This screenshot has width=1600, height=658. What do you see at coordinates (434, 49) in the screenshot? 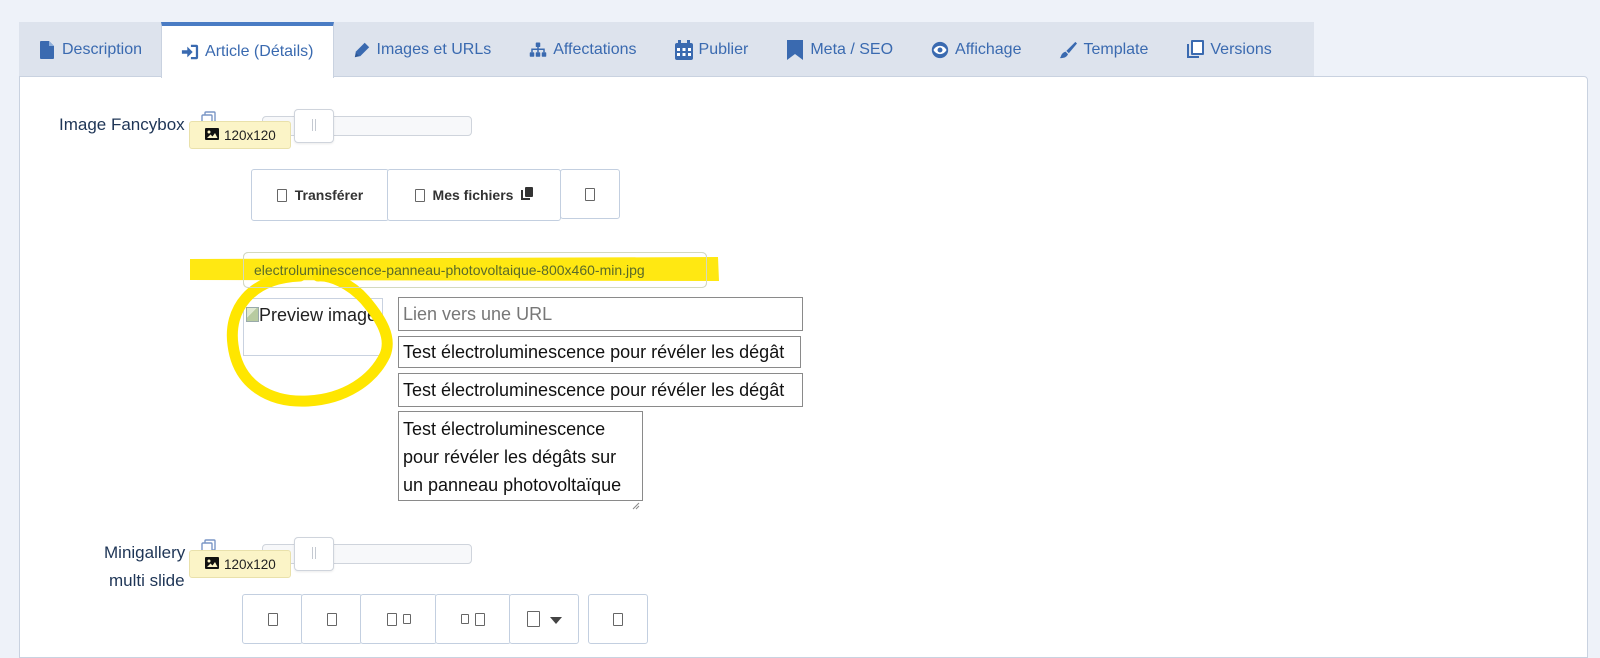
I see `tab-label: Images et URLs` at bounding box center [434, 49].